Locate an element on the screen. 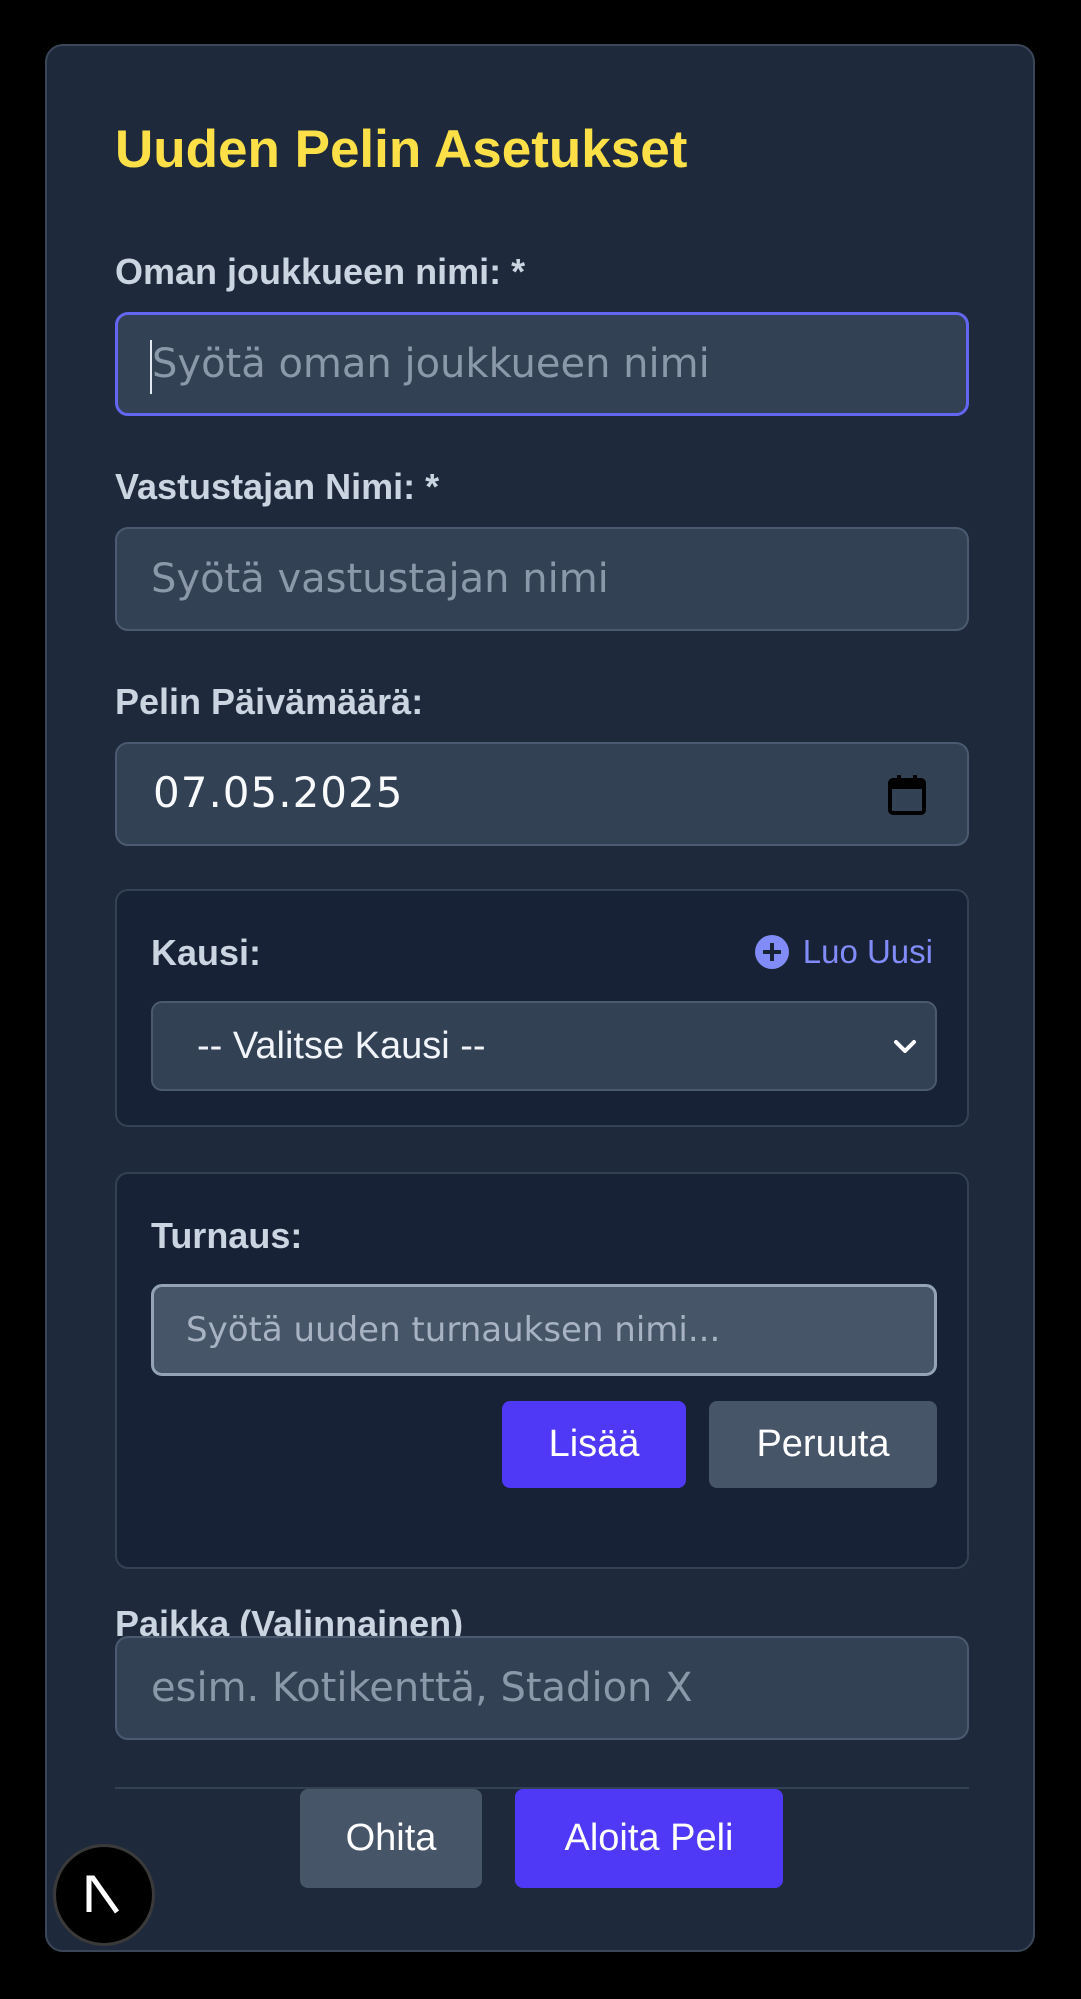 This screenshot has height=1999, width=1081. create-season-link: Luo Uusi is located at coordinates (843, 952).